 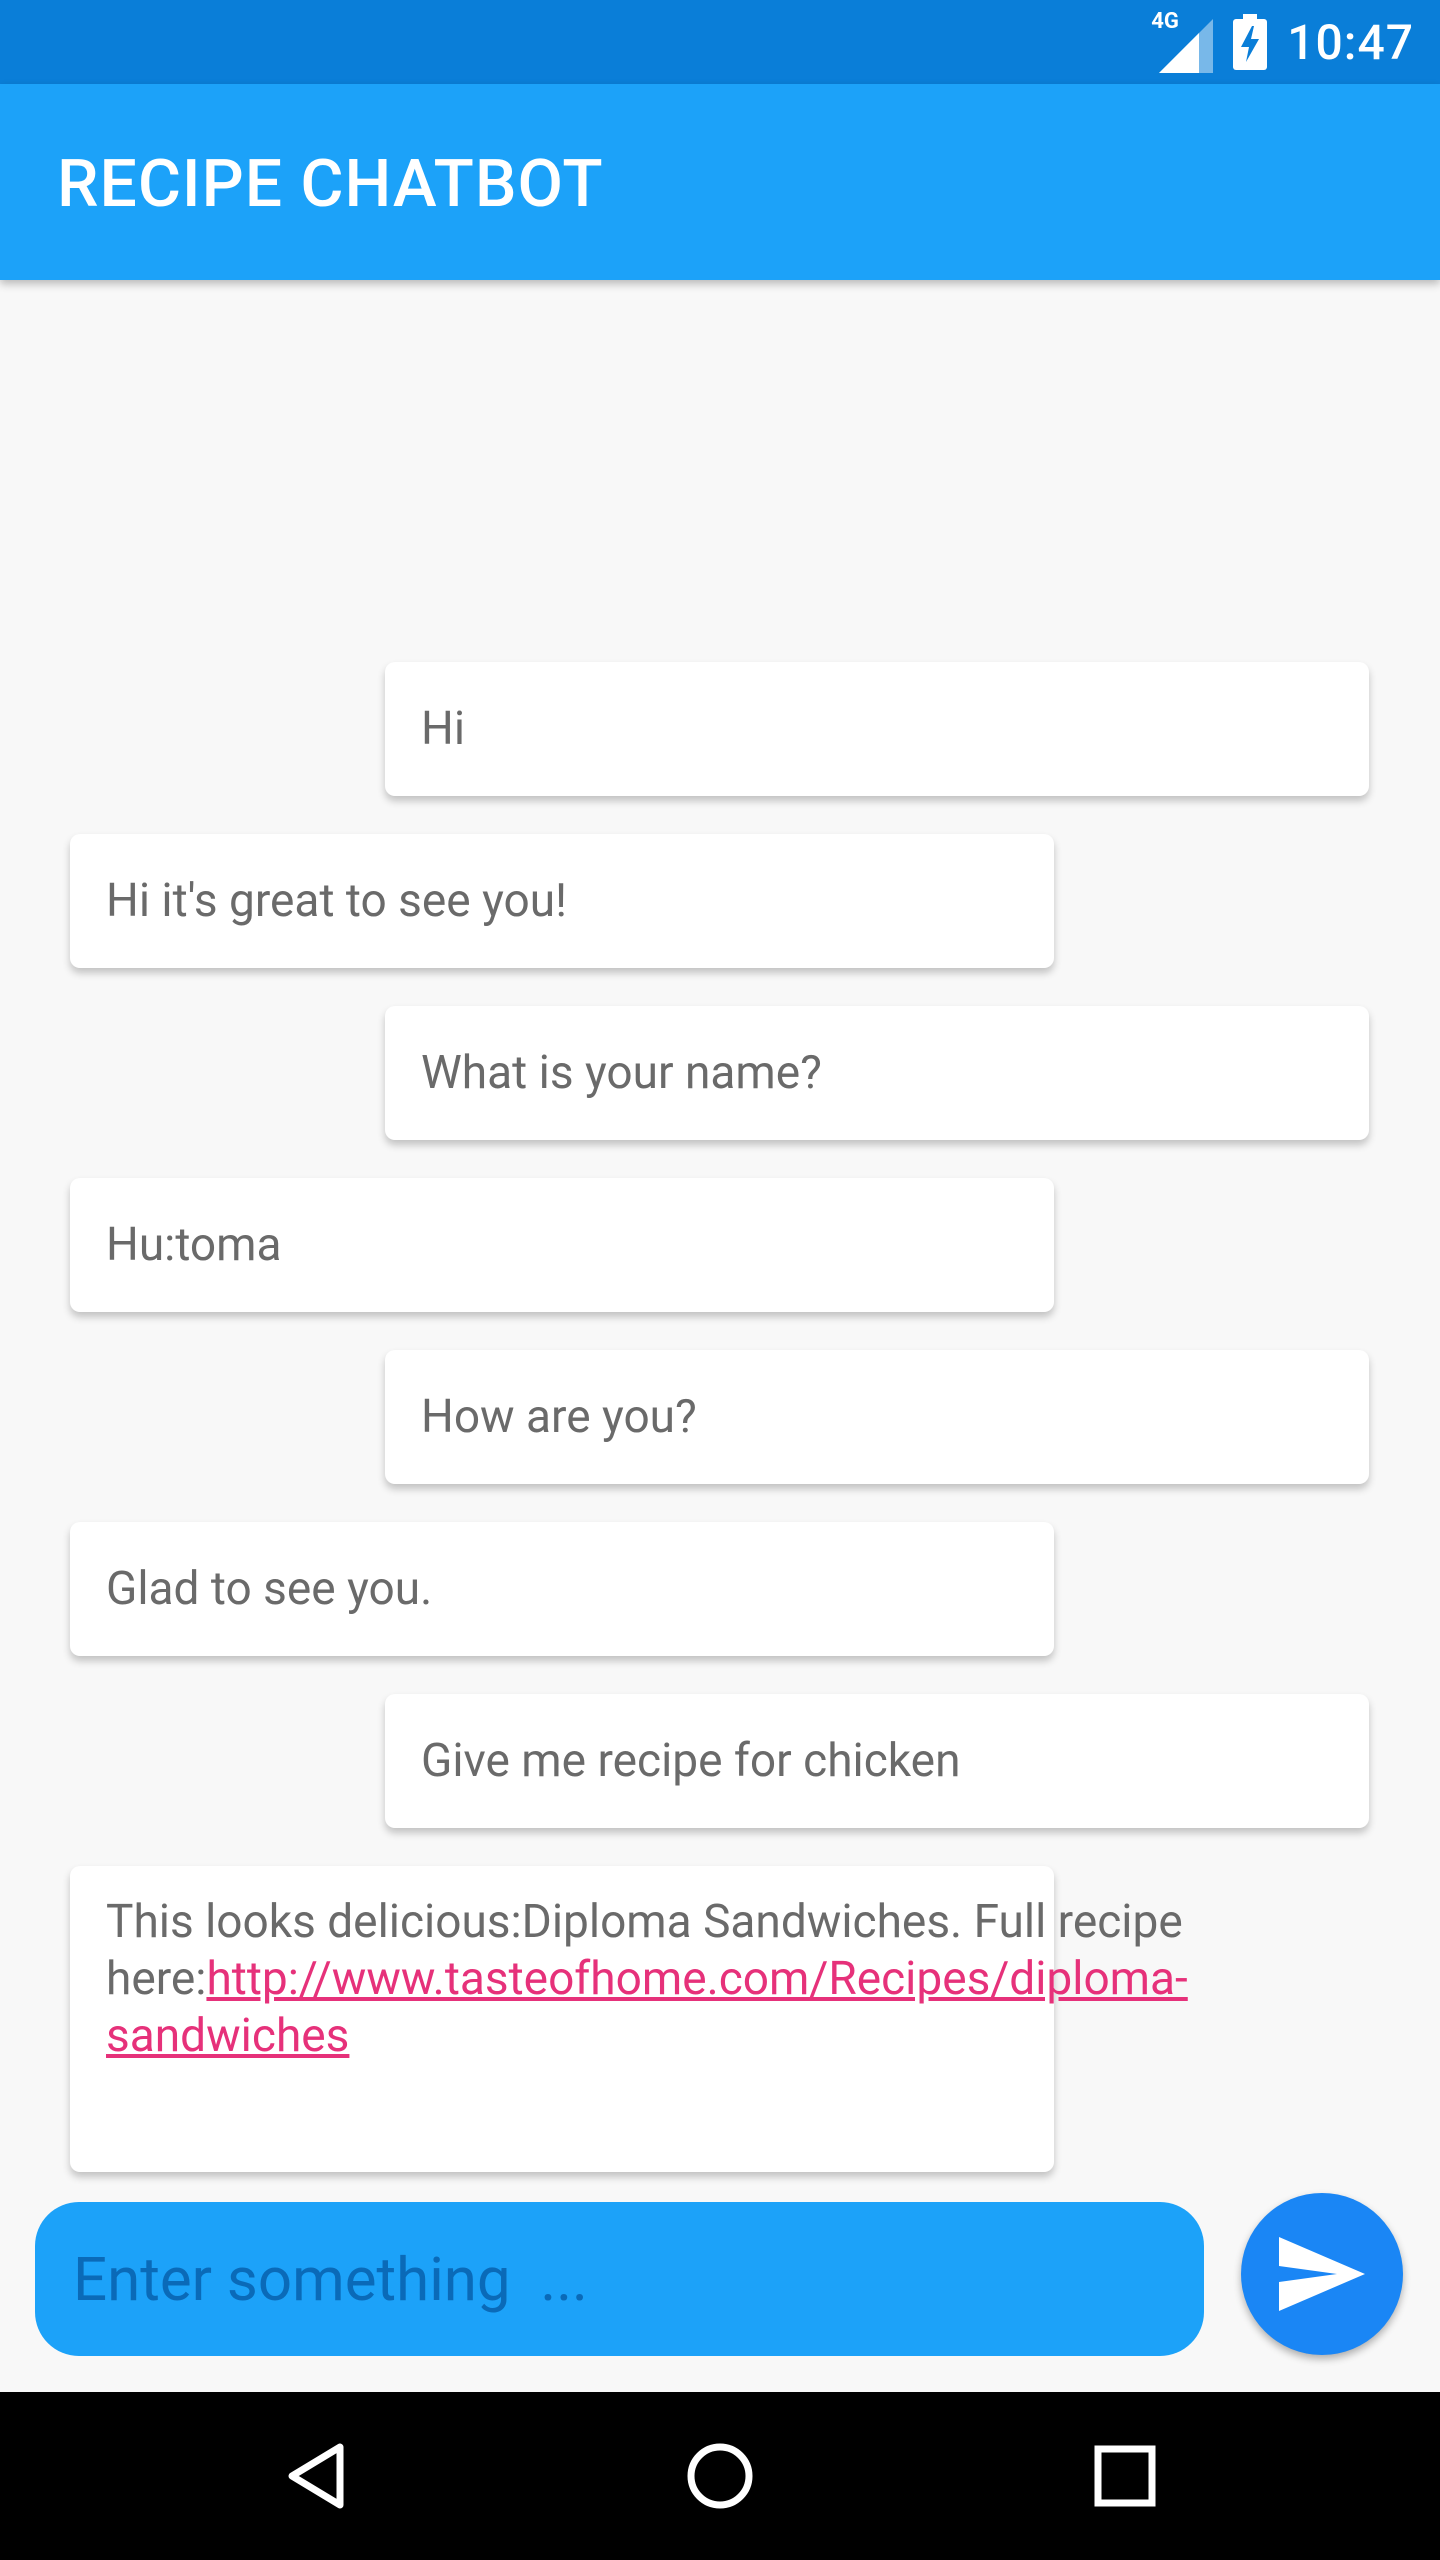 I want to click on app-title: RECIPE CHATBOT, so click(x=330, y=184).